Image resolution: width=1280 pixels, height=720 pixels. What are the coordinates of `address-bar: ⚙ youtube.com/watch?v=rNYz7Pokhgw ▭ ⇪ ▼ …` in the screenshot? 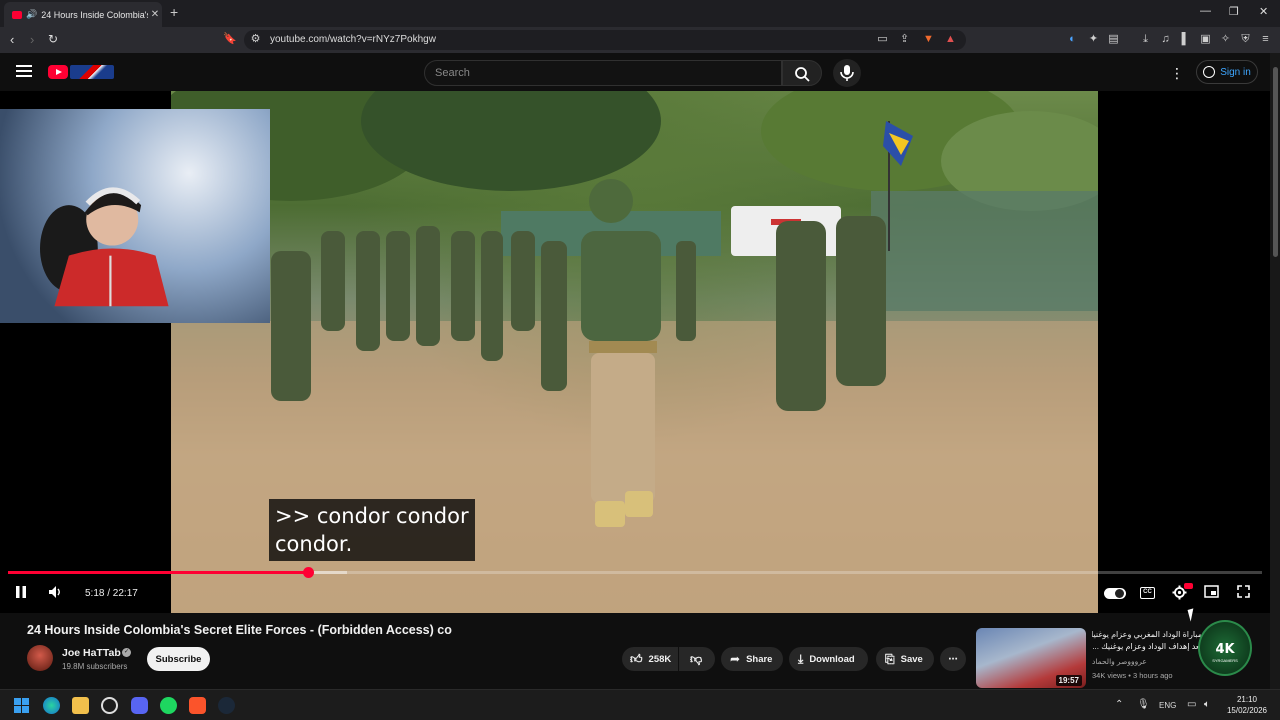 It's located at (605, 40).